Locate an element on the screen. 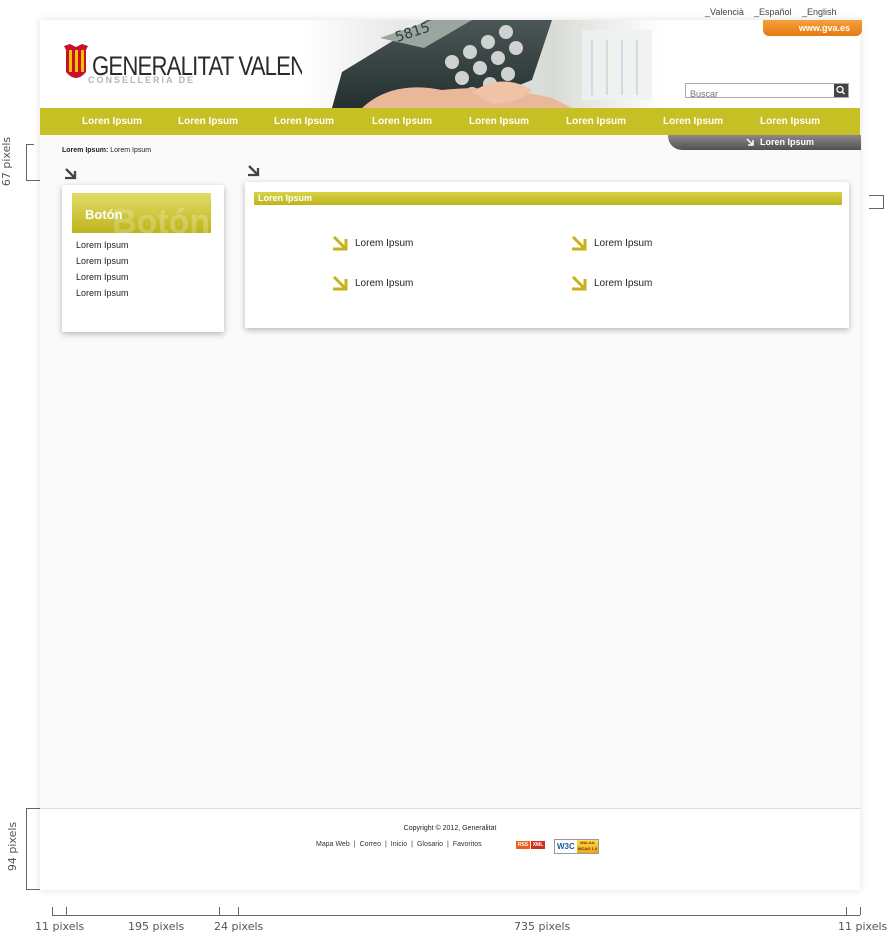 This screenshot has width=892, height=935. nav-item-4: Loren Ipsum is located at coordinates (402, 121).